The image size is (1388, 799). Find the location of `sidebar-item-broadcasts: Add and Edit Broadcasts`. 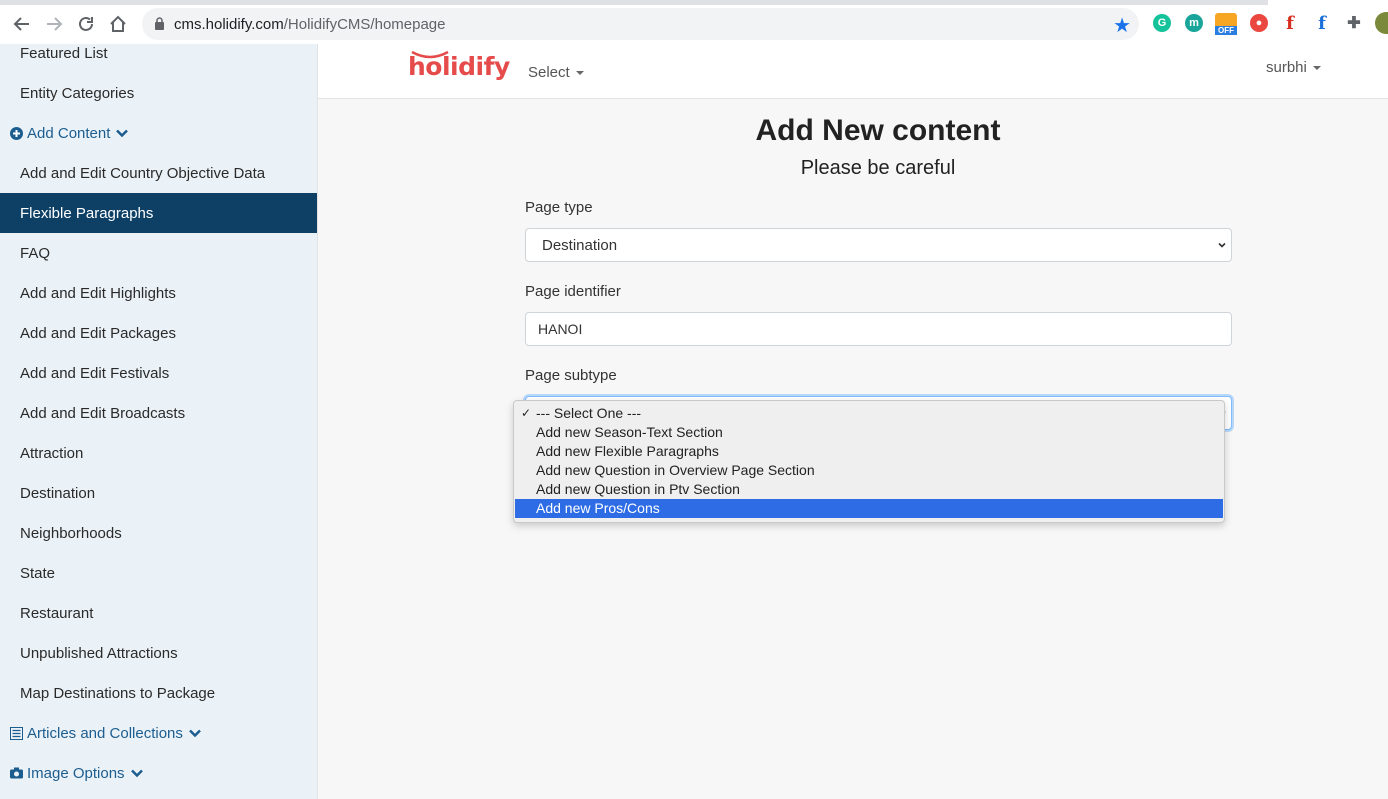

sidebar-item-broadcasts: Add and Edit Broadcasts is located at coordinates (158, 413).